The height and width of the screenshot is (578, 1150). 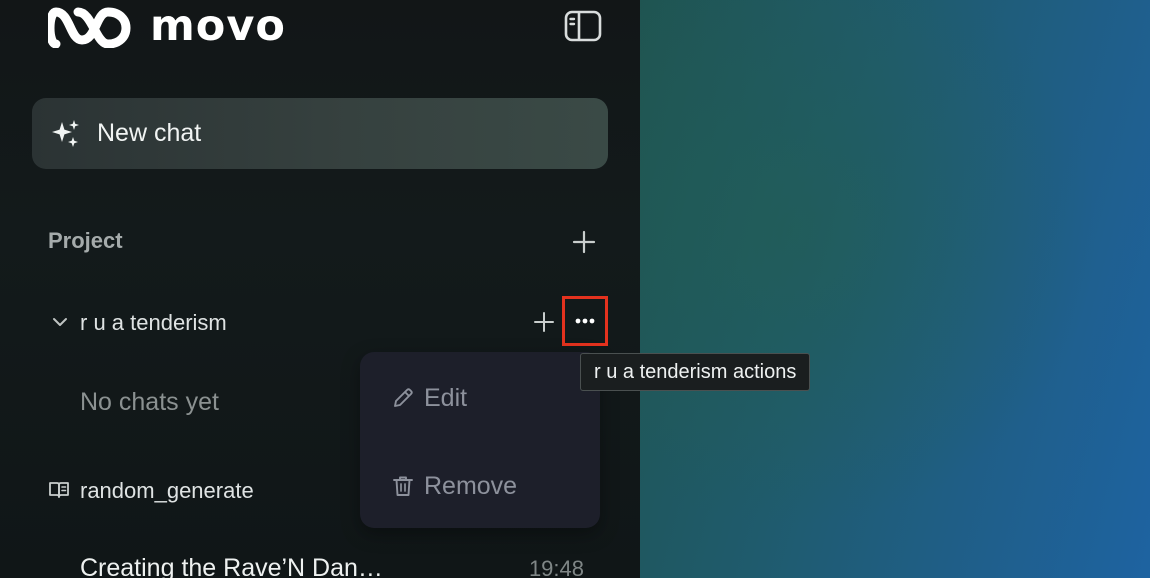 I want to click on brand-logo: movo, so click(x=167, y=26).